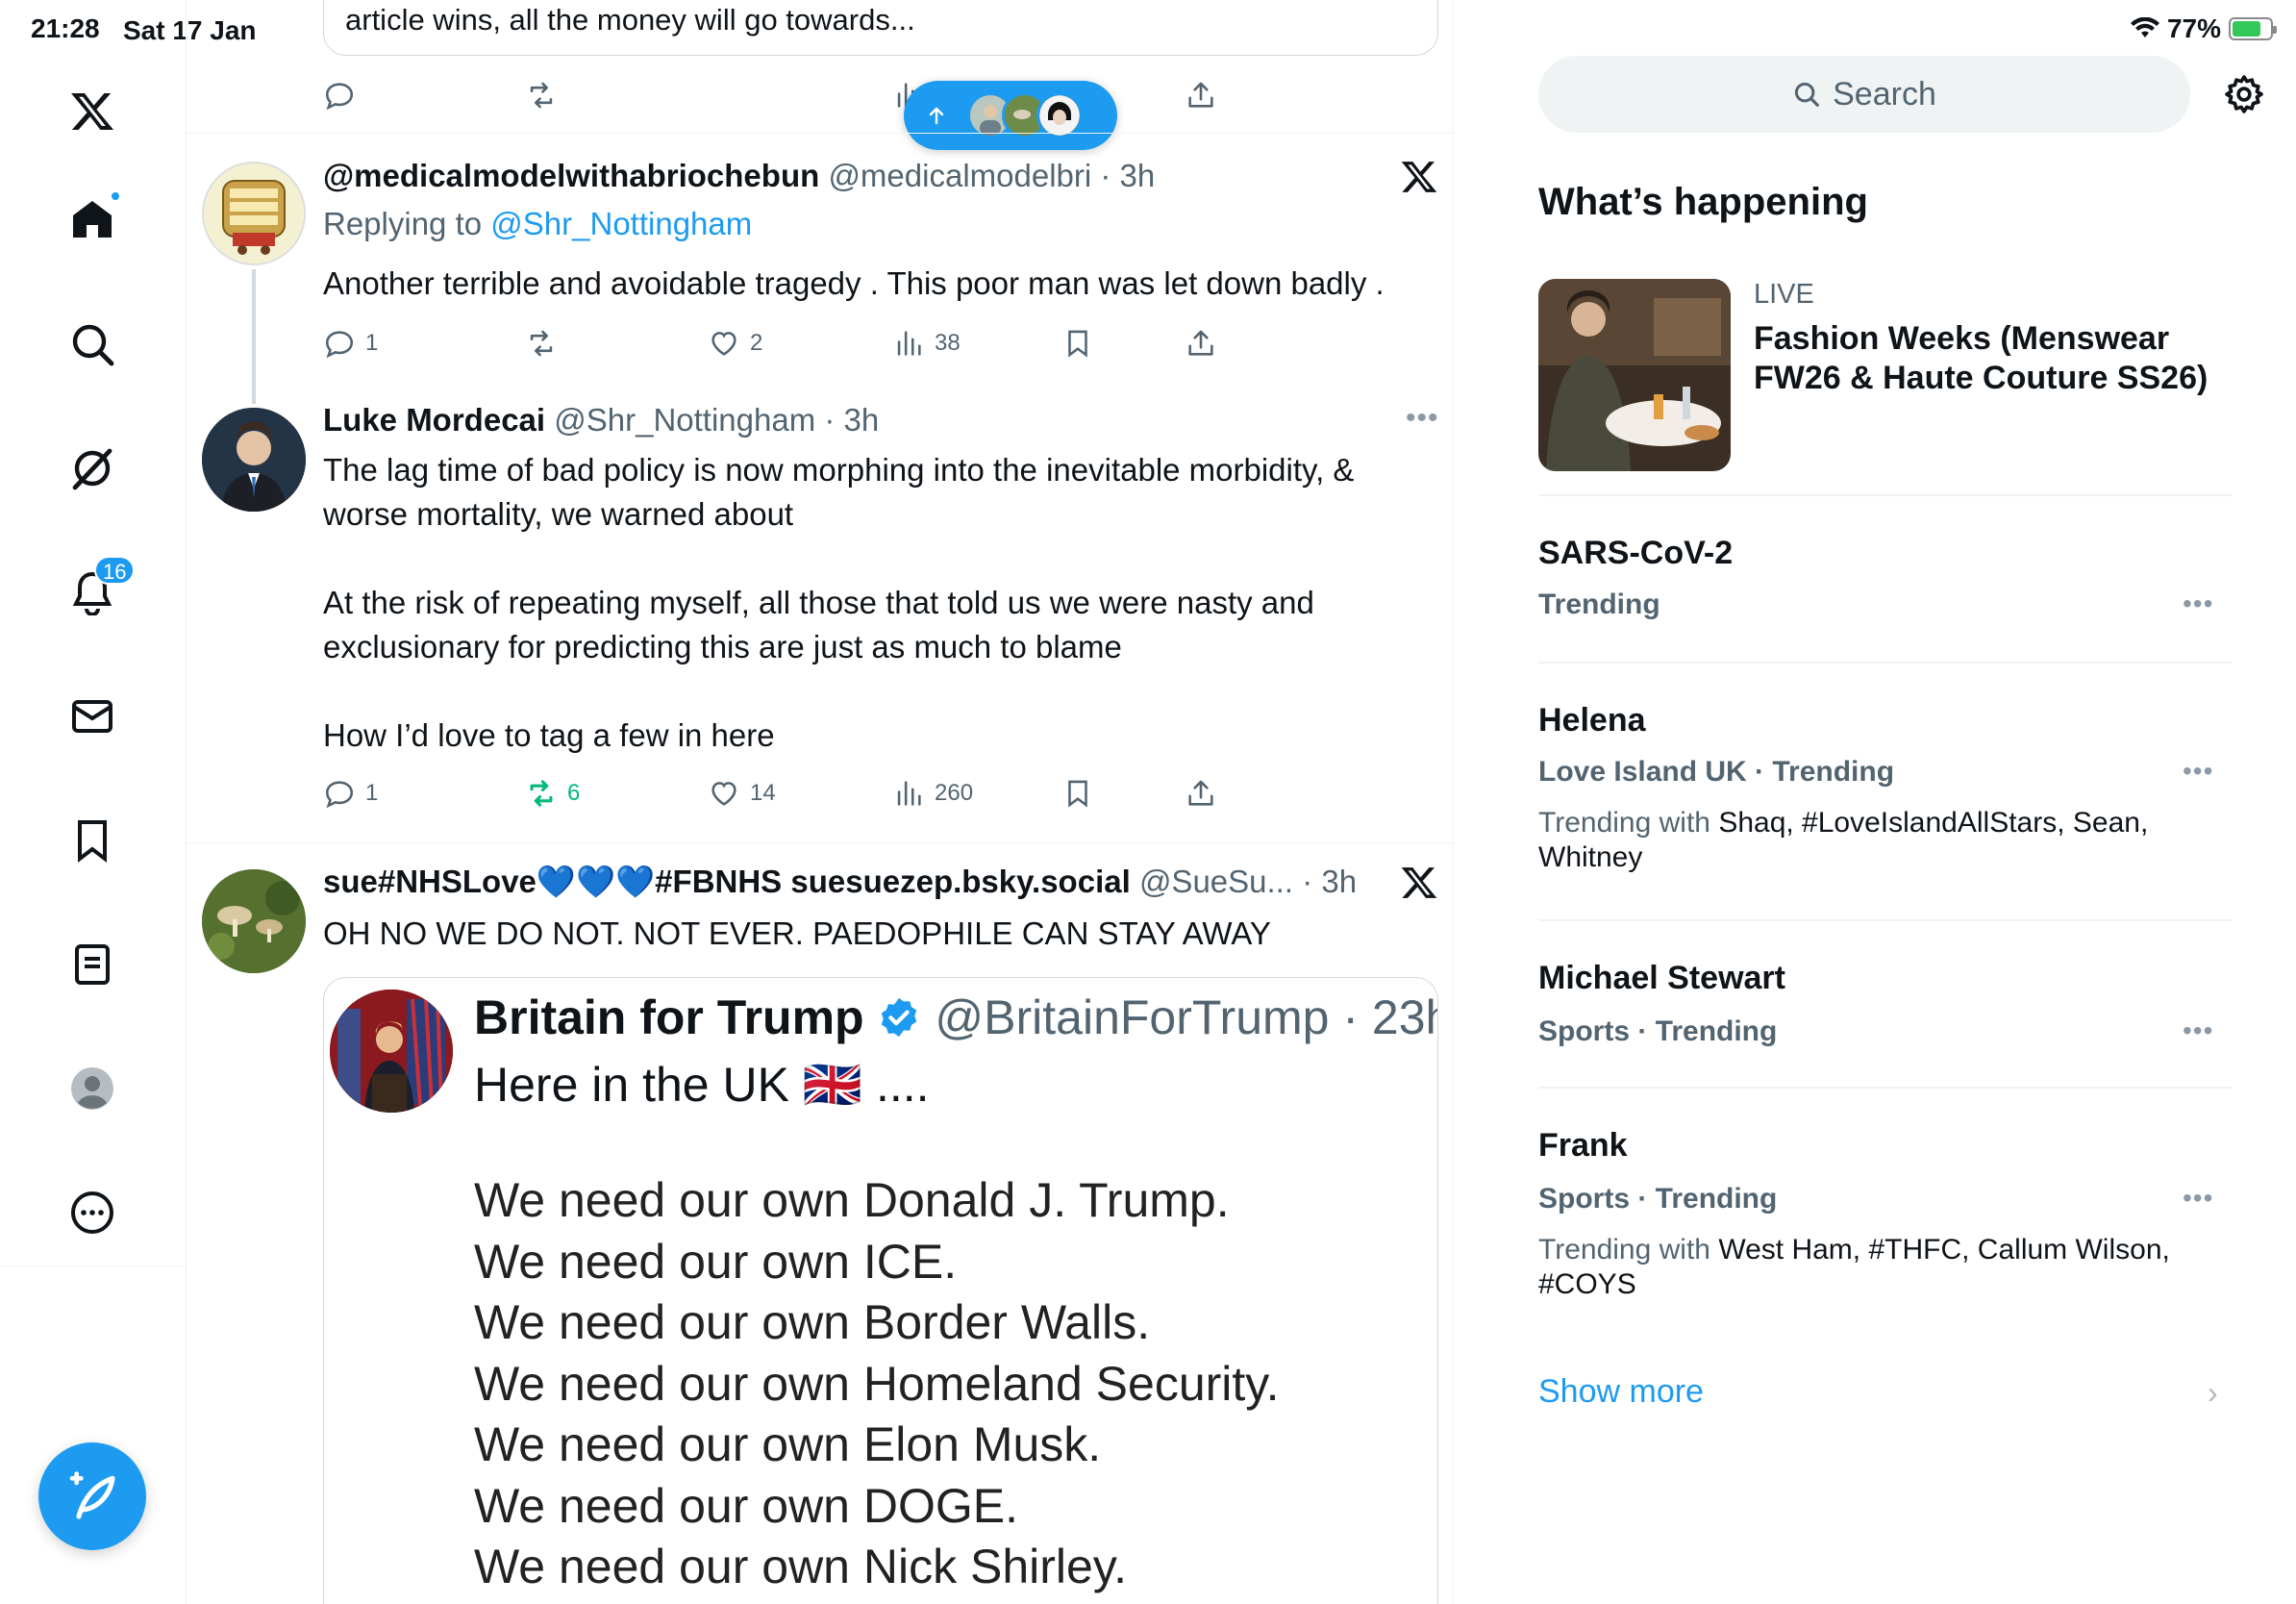 Image resolution: width=2296 pixels, height=1604 pixels. I want to click on more-options-icon: •••, so click(1422, 418).